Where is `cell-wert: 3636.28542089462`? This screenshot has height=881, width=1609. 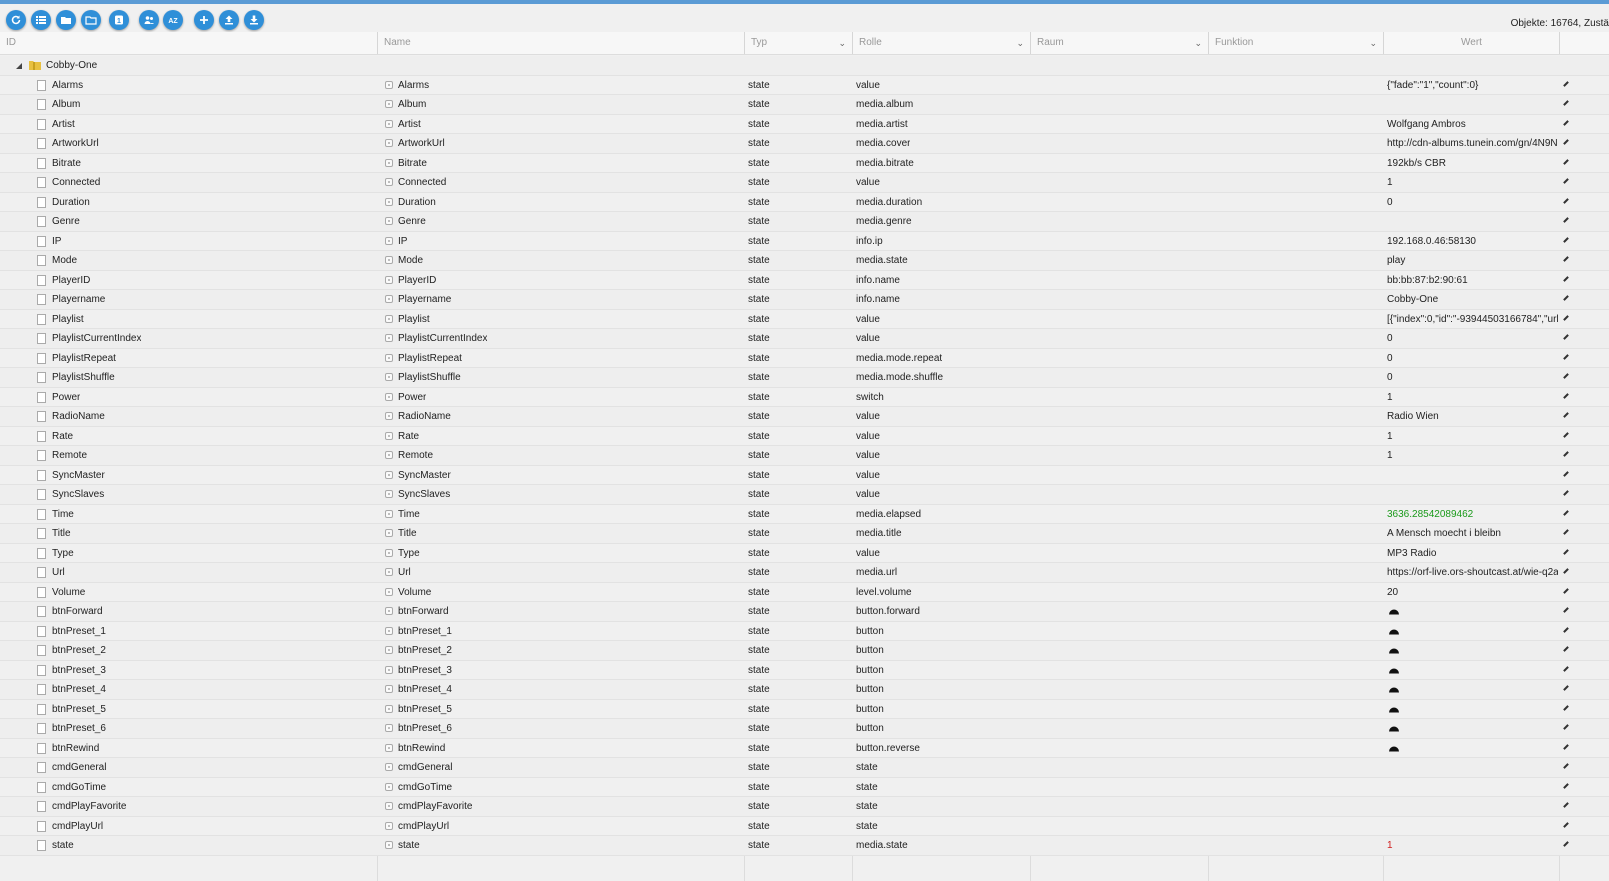 cell-wert: 3636.28542089462 is located at coordinates (1472, 514).